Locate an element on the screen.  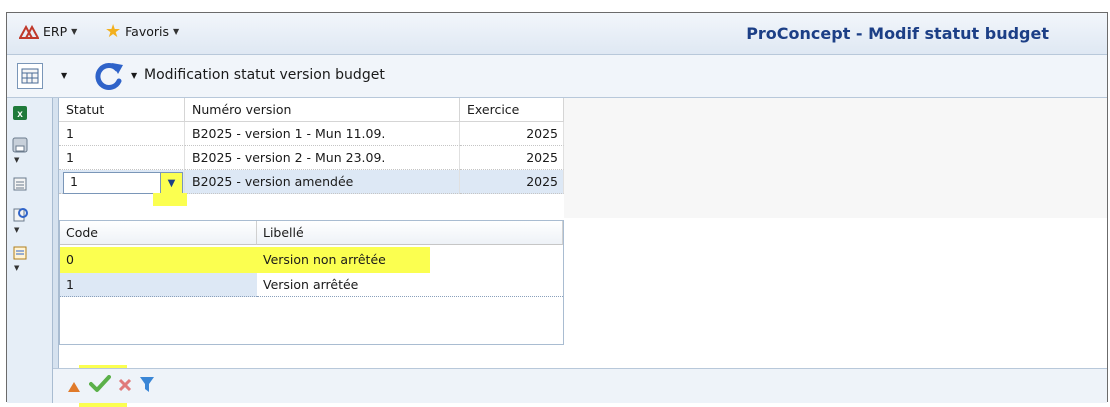
star-icon: ★ is located at coordinates (113, 31).